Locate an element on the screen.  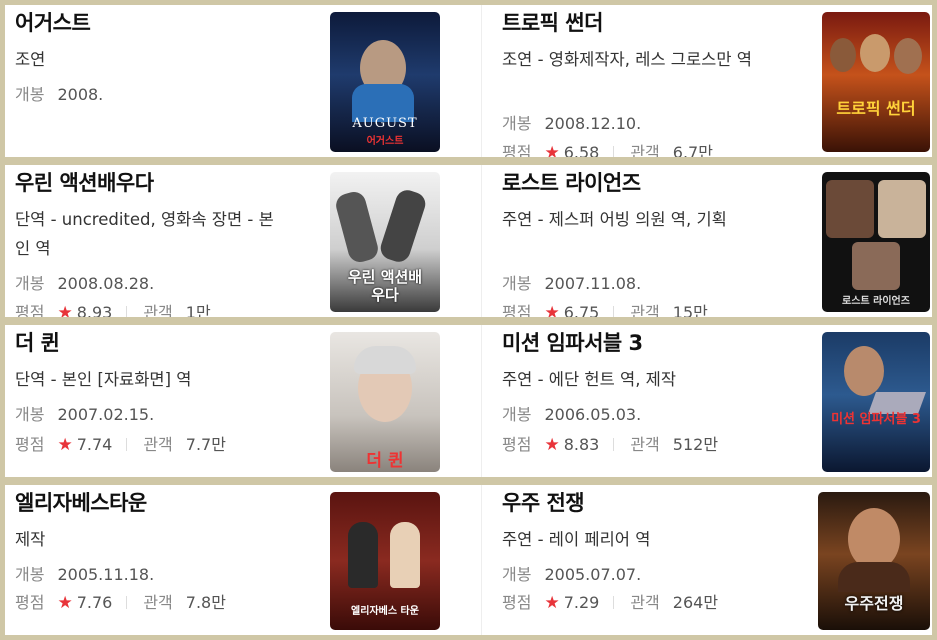
poster-title: 우주전쟁 is located at coordinates (874, 603).